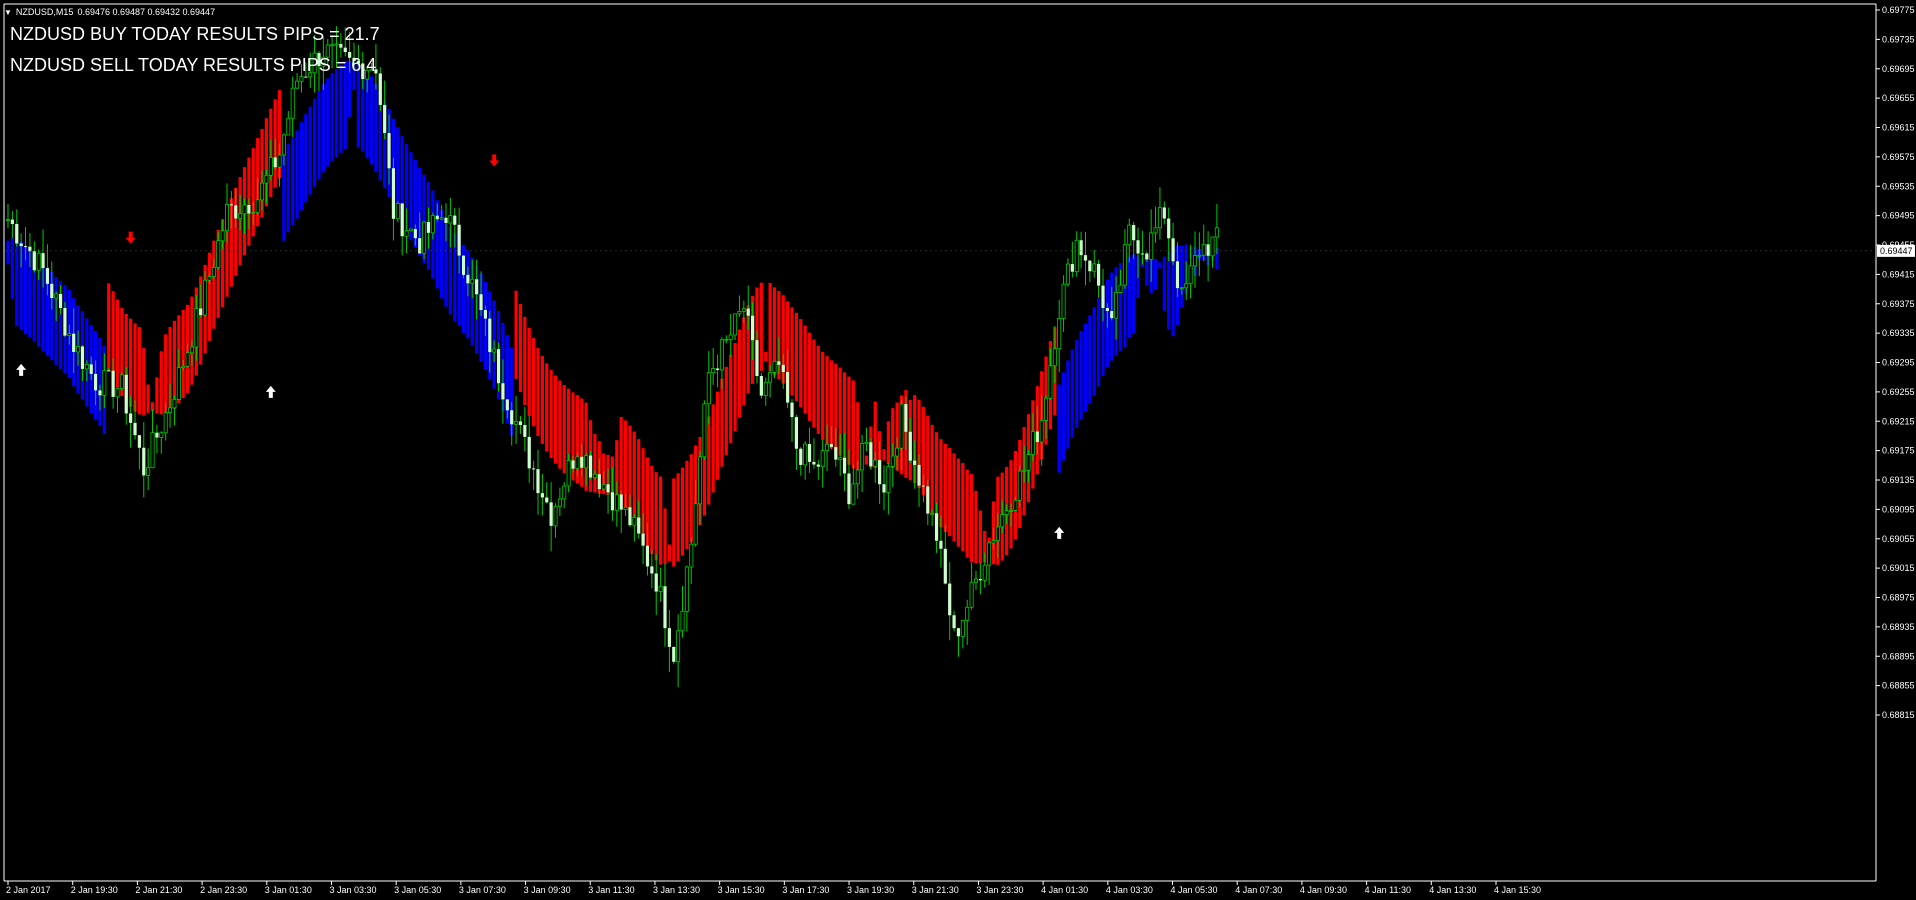 This screenshot has height=900, width=1916. What do you see at coordinates (1898, 98) in the screenshot?
I see `price-tick-label: 0.69655` at bounding box center [1898, 98].